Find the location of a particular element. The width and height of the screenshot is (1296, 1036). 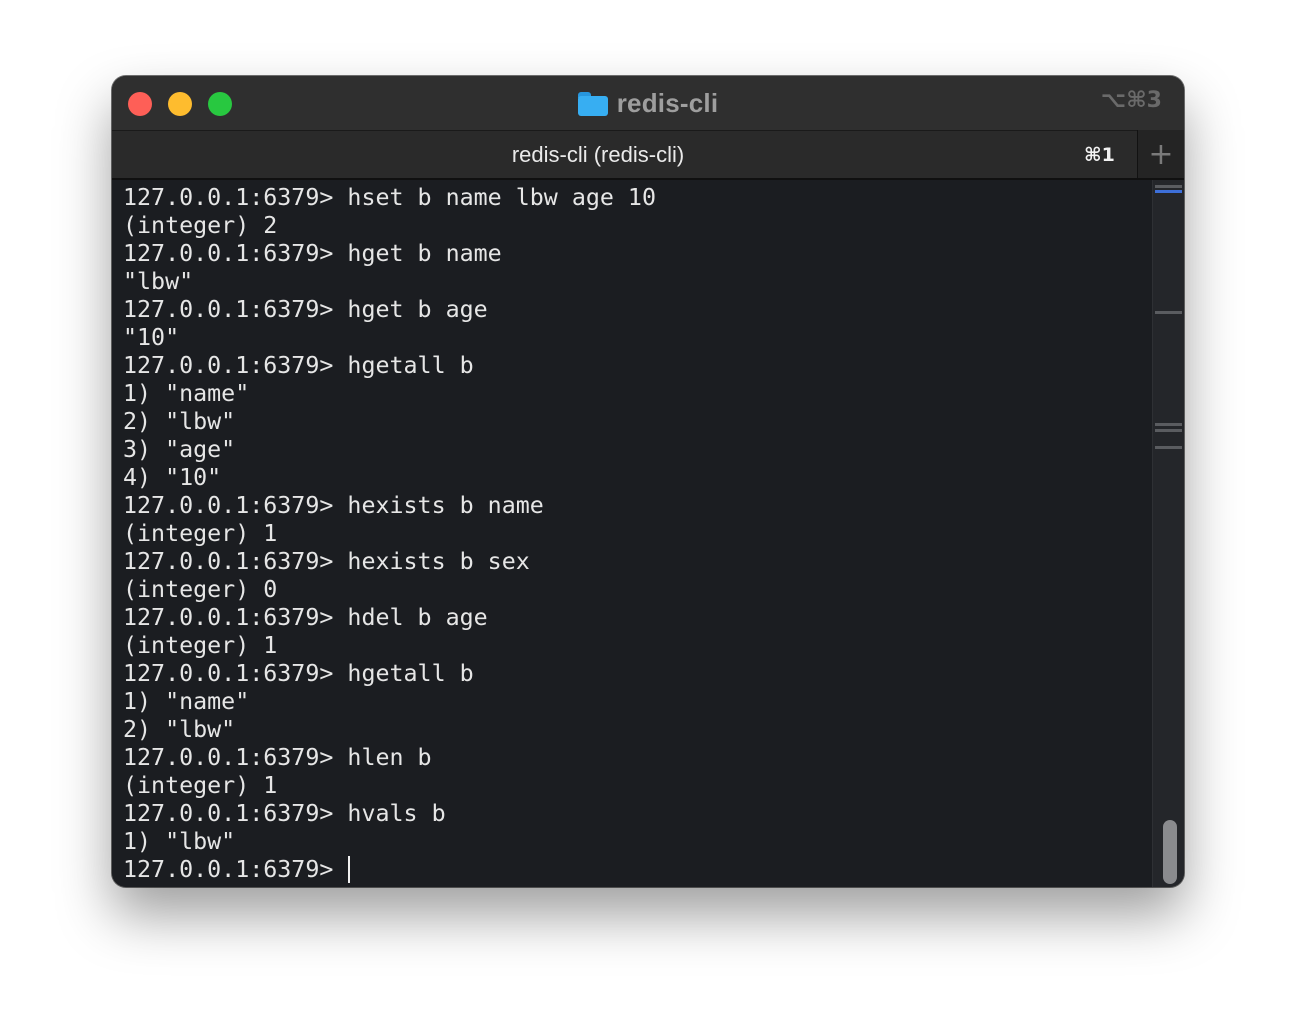

terminal-line: (integer) 2 is located at coordinates (200, 225).